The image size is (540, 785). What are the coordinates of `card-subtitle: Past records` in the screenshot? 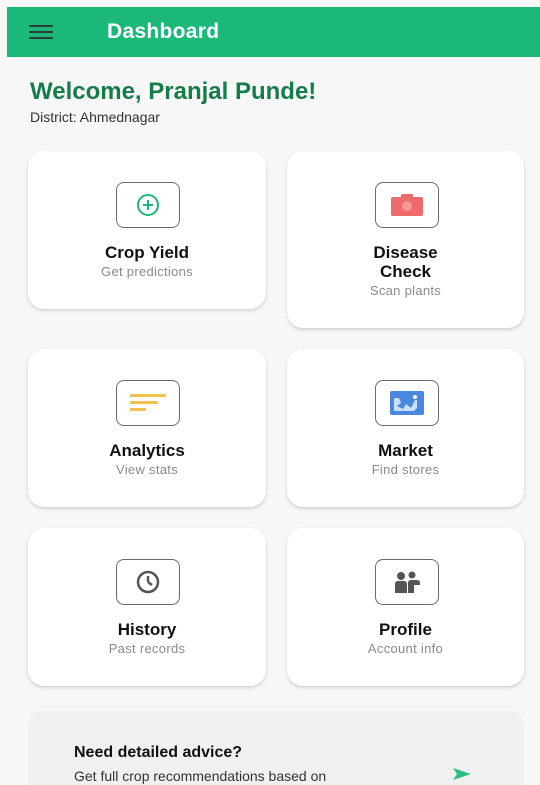 It's located at (147, 648).